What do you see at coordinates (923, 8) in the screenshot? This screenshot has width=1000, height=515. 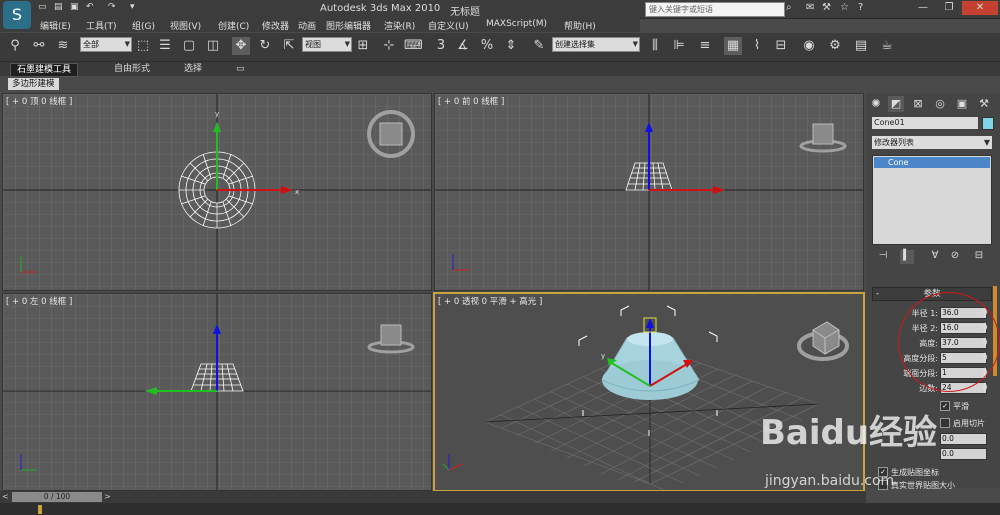 I see `minimize-icon: —` at bounding box center [923, 8].